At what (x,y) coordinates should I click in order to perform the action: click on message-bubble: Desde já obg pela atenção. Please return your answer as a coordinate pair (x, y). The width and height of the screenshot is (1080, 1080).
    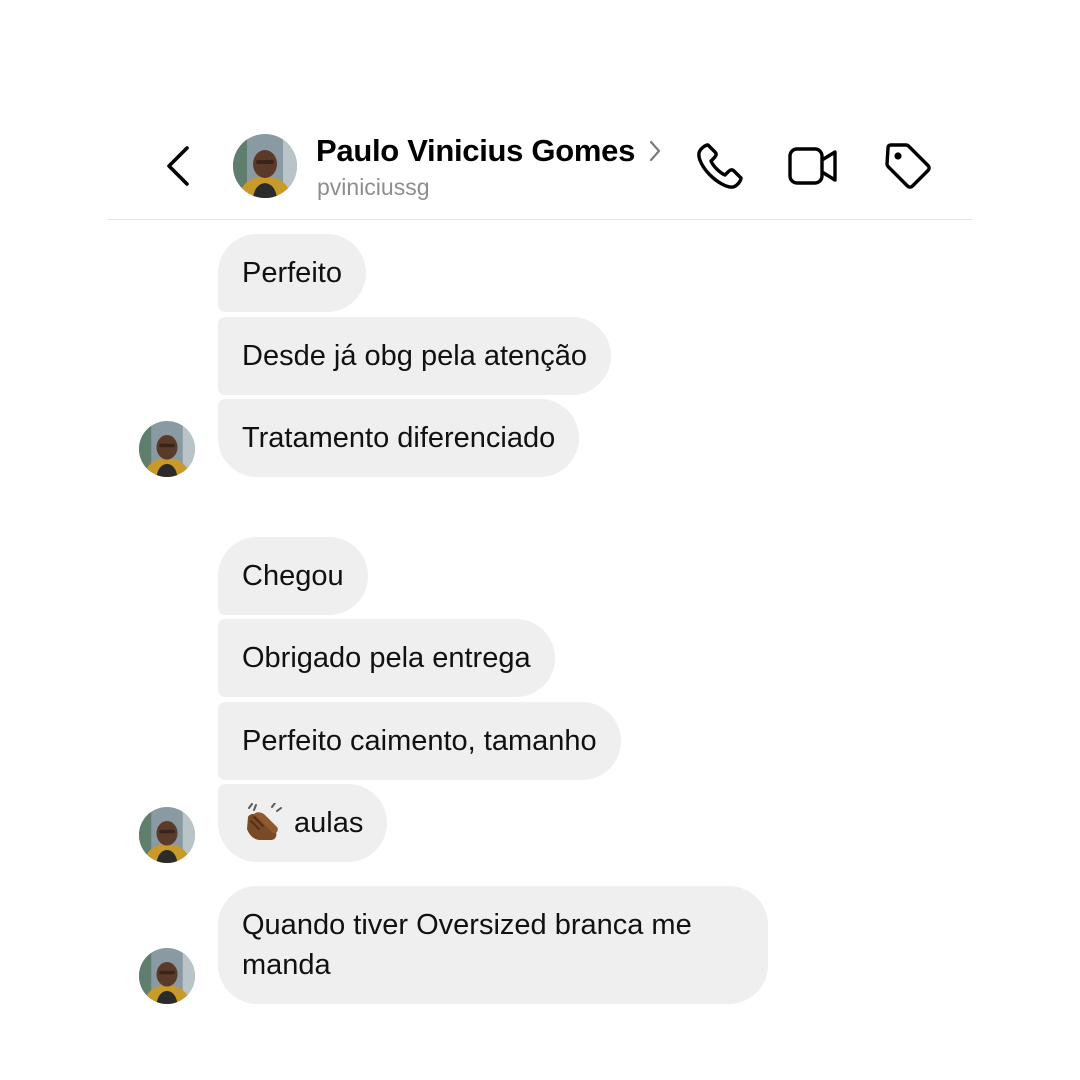
    Looking at the image, I should click on (415, 356).